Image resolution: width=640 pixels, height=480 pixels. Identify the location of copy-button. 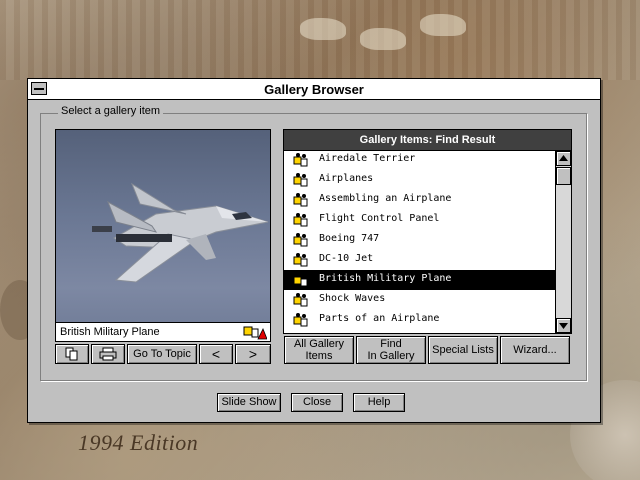
(72, 354).